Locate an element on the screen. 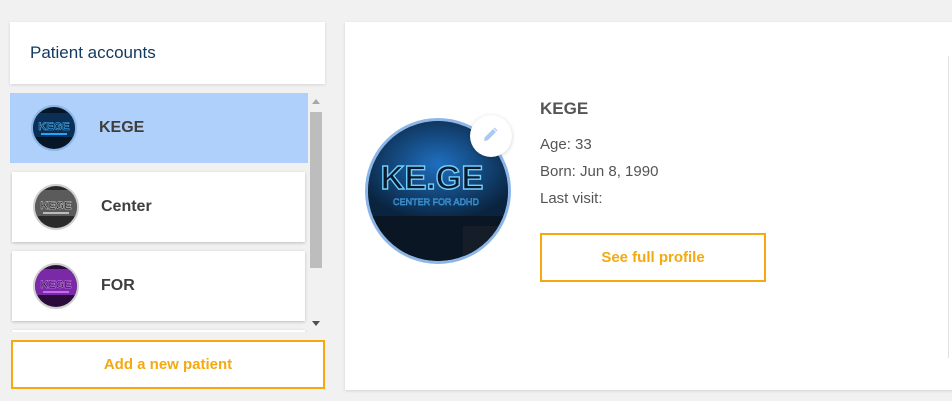 The height and width of the screenshot is (401, 952). edit-photo-button is located at coordinates (491, 136).